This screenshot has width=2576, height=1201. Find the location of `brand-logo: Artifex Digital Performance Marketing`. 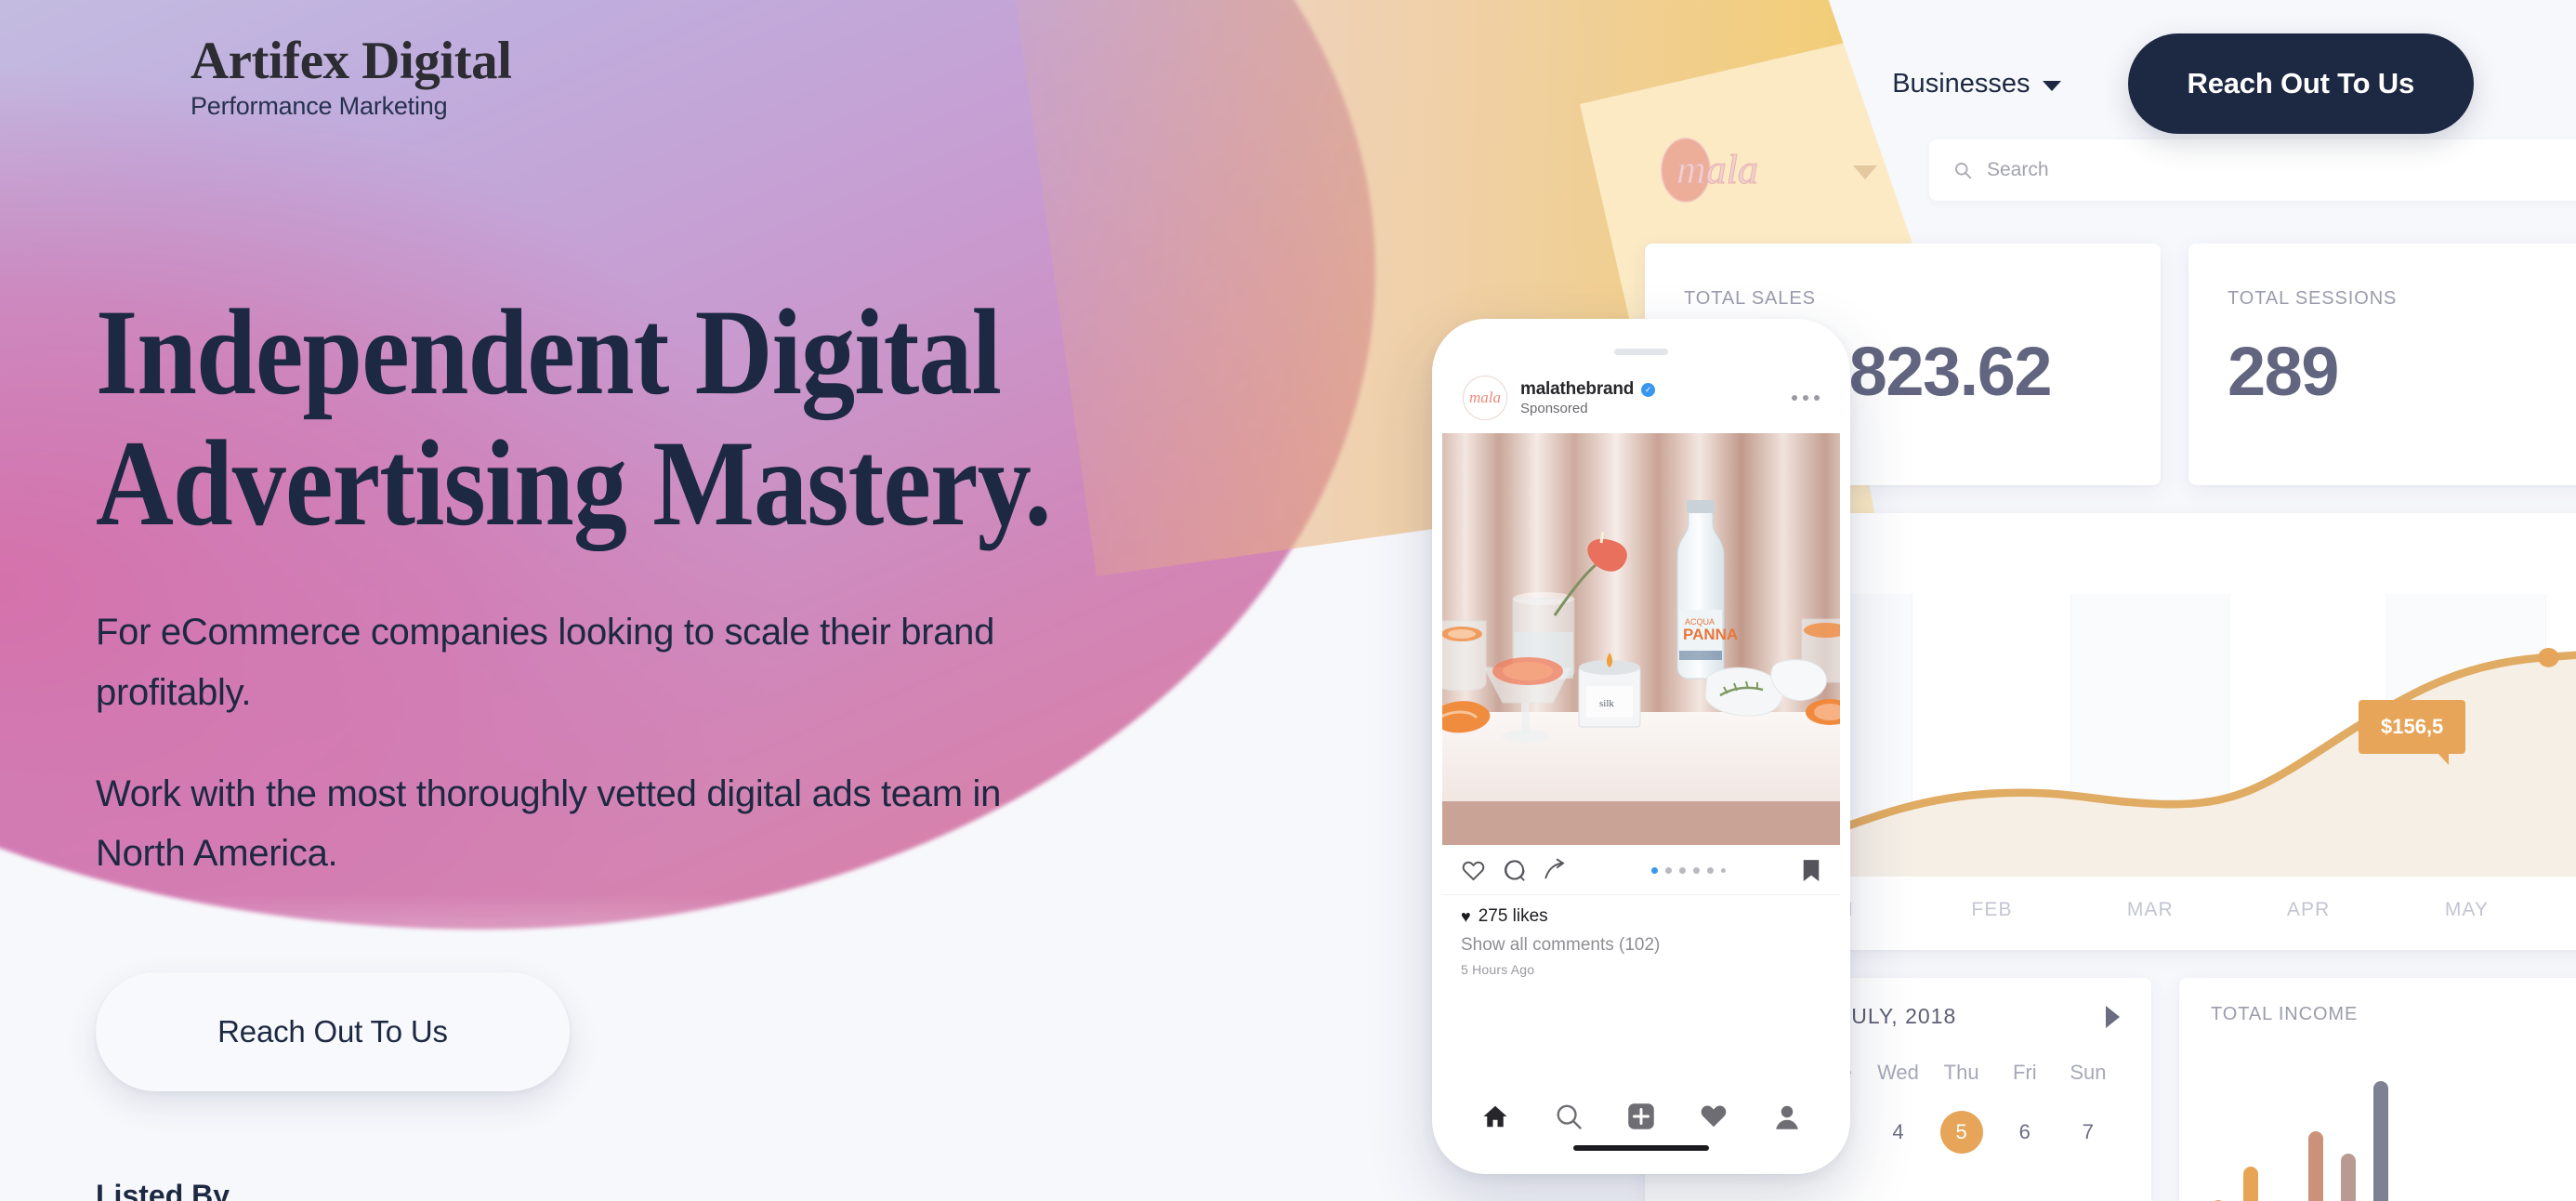

brand-logo: Artifex Digital Performance Marketing is located at coordinates (351, 76).